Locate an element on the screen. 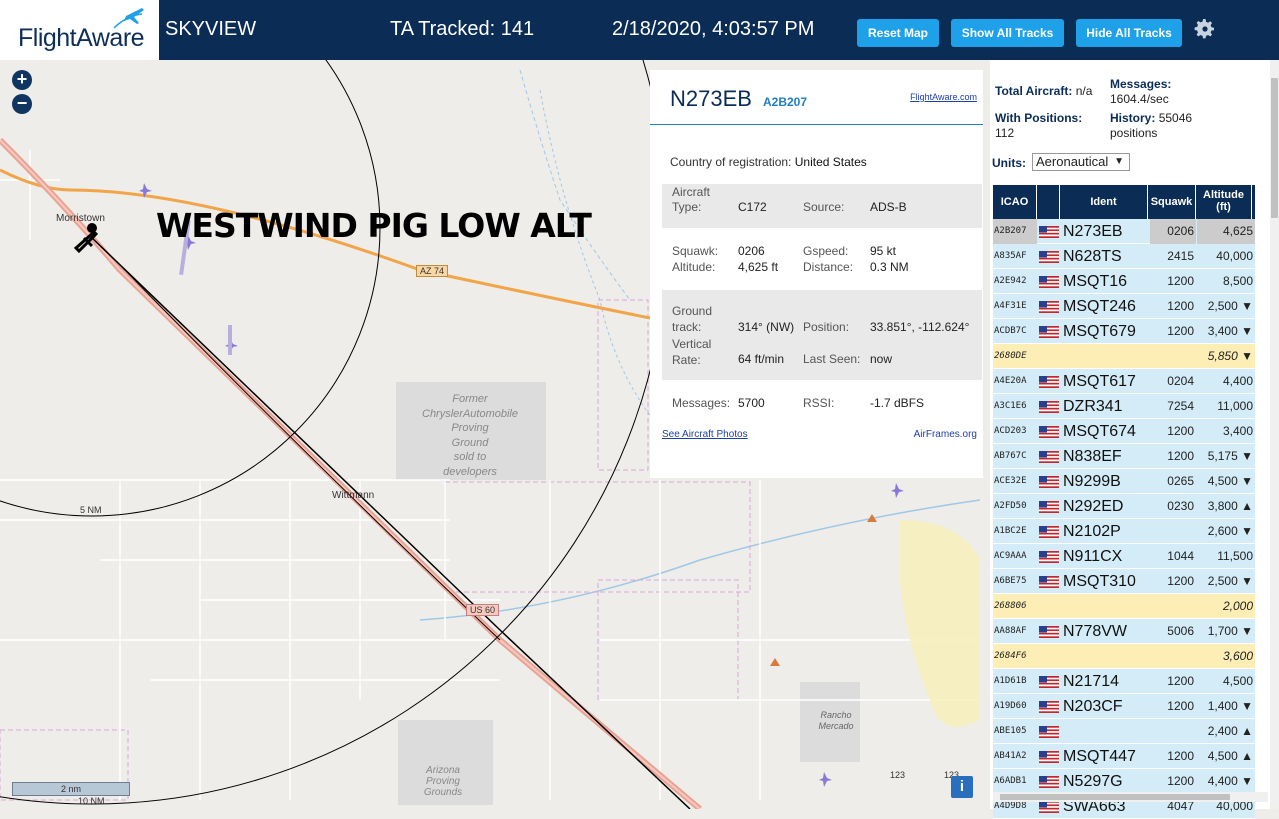 The width and height of the screenshot is (1279, 819). row-ident: N911CX is located at coordinates (1093, 556).